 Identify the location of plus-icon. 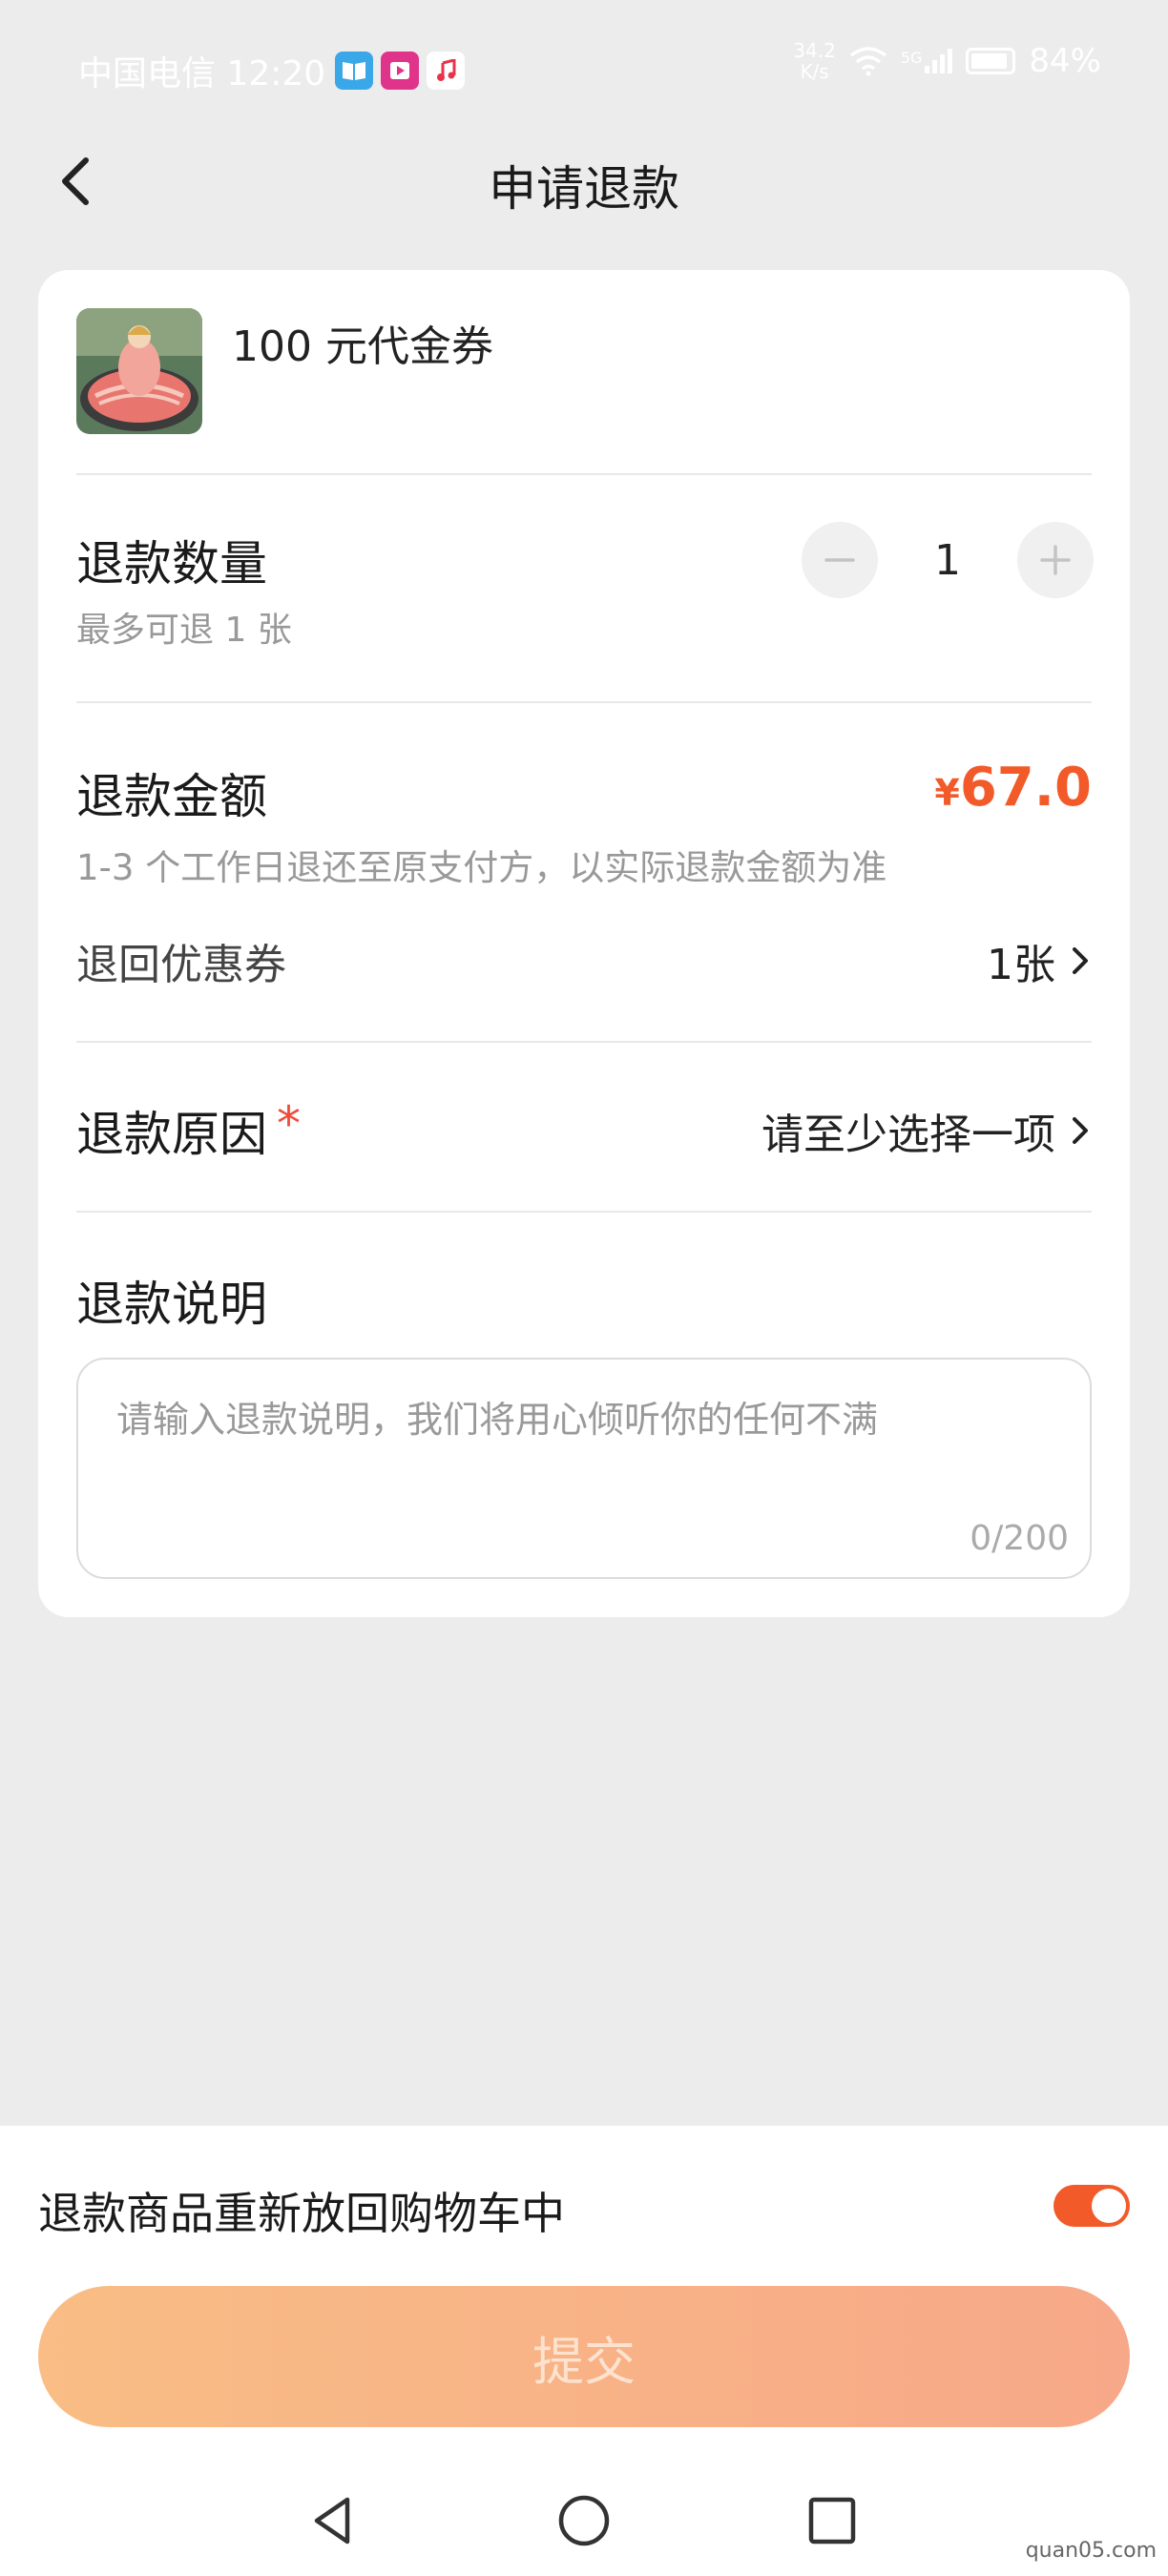
(1055, 560).